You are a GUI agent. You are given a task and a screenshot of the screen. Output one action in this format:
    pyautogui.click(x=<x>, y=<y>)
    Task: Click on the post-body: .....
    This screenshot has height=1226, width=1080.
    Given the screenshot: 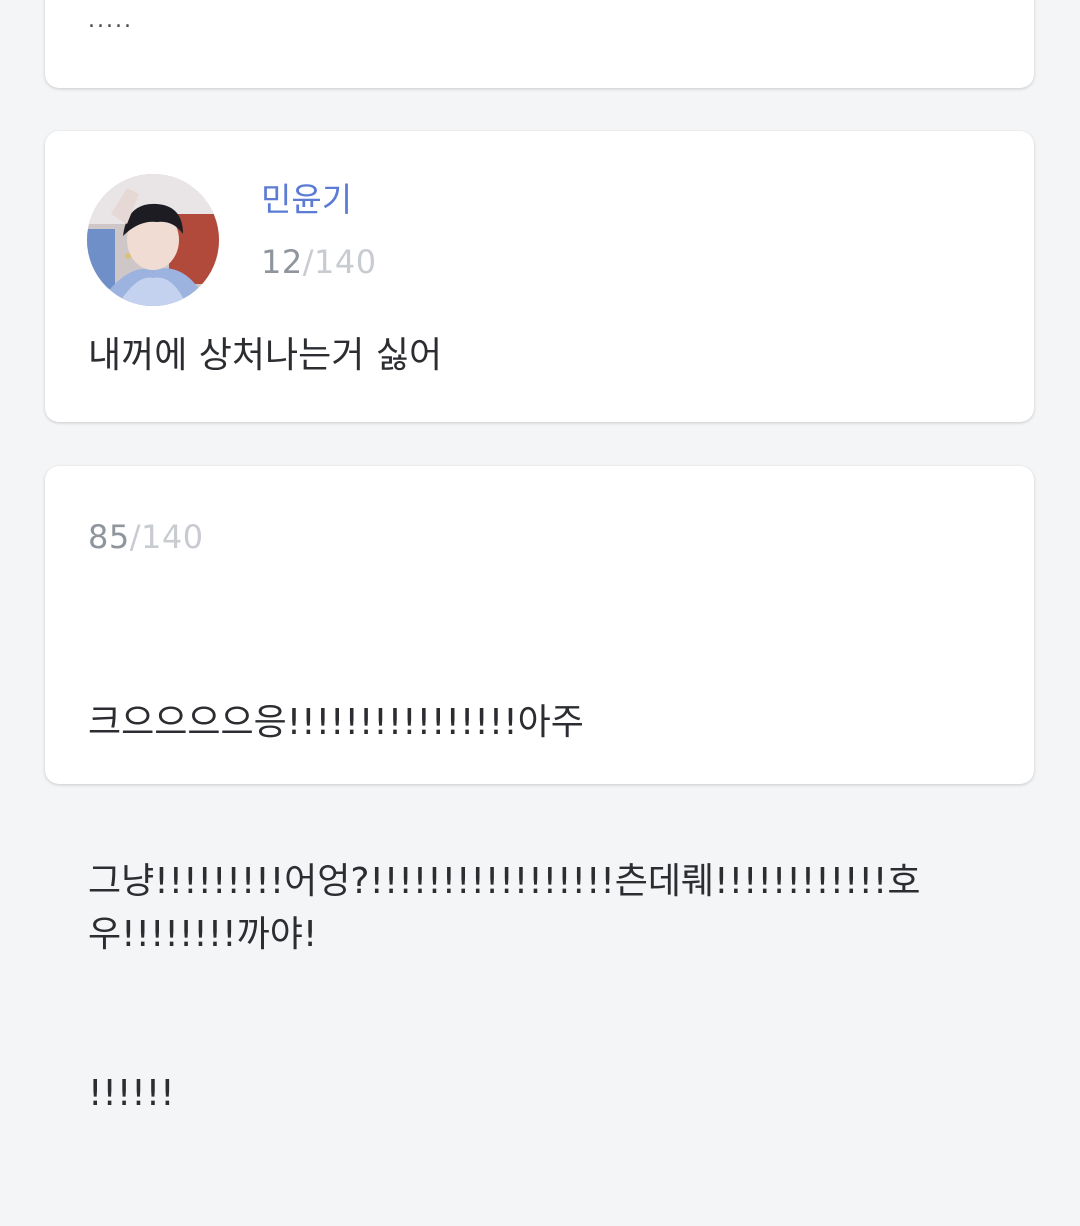 What is the action you would take?
    pyautogui.click(x=110, y=20)
    